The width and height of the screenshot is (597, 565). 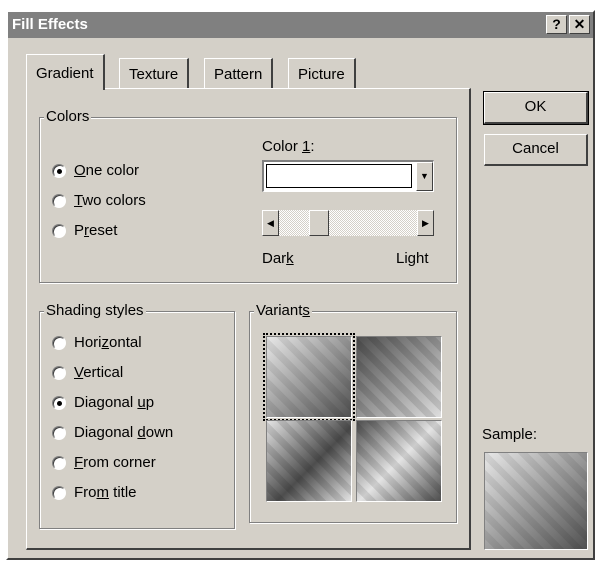 I want to click on slider-left-arrow-icon: ◀, so click(x=270, y=223).